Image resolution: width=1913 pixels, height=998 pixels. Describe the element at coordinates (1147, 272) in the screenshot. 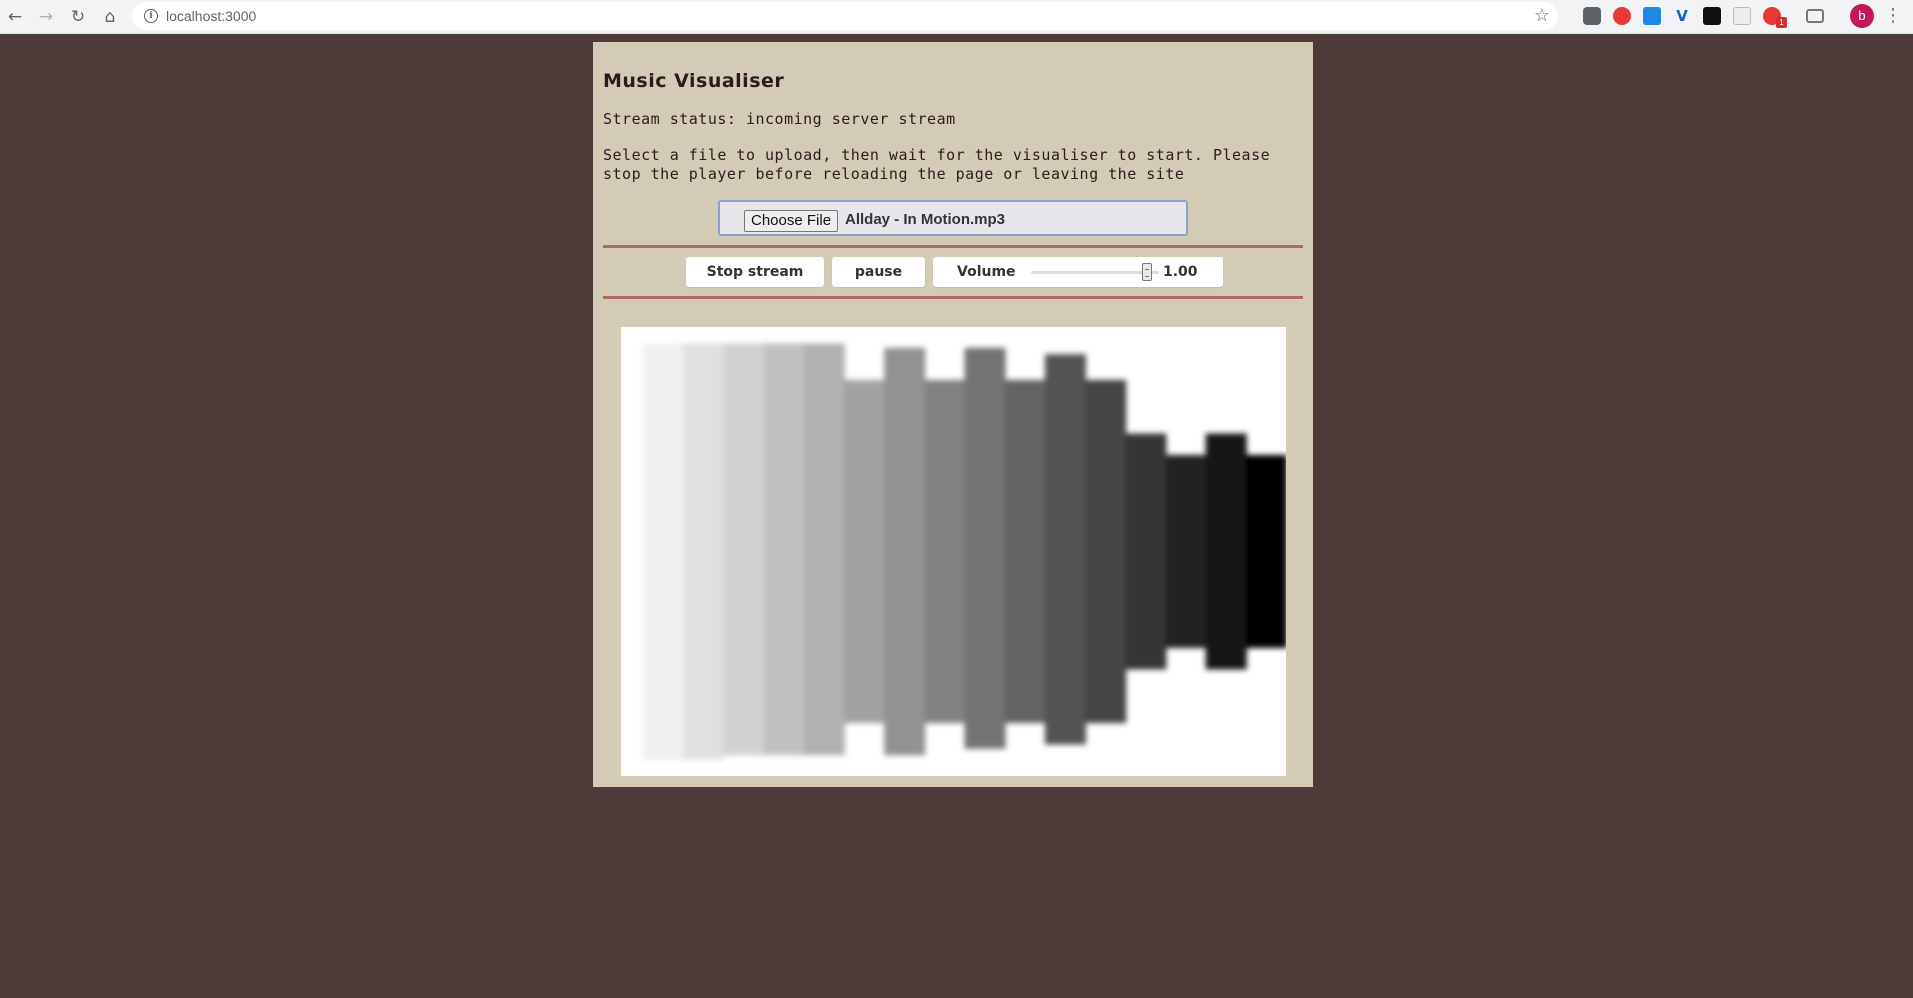

I see `volume-slider-thumb` at that location.